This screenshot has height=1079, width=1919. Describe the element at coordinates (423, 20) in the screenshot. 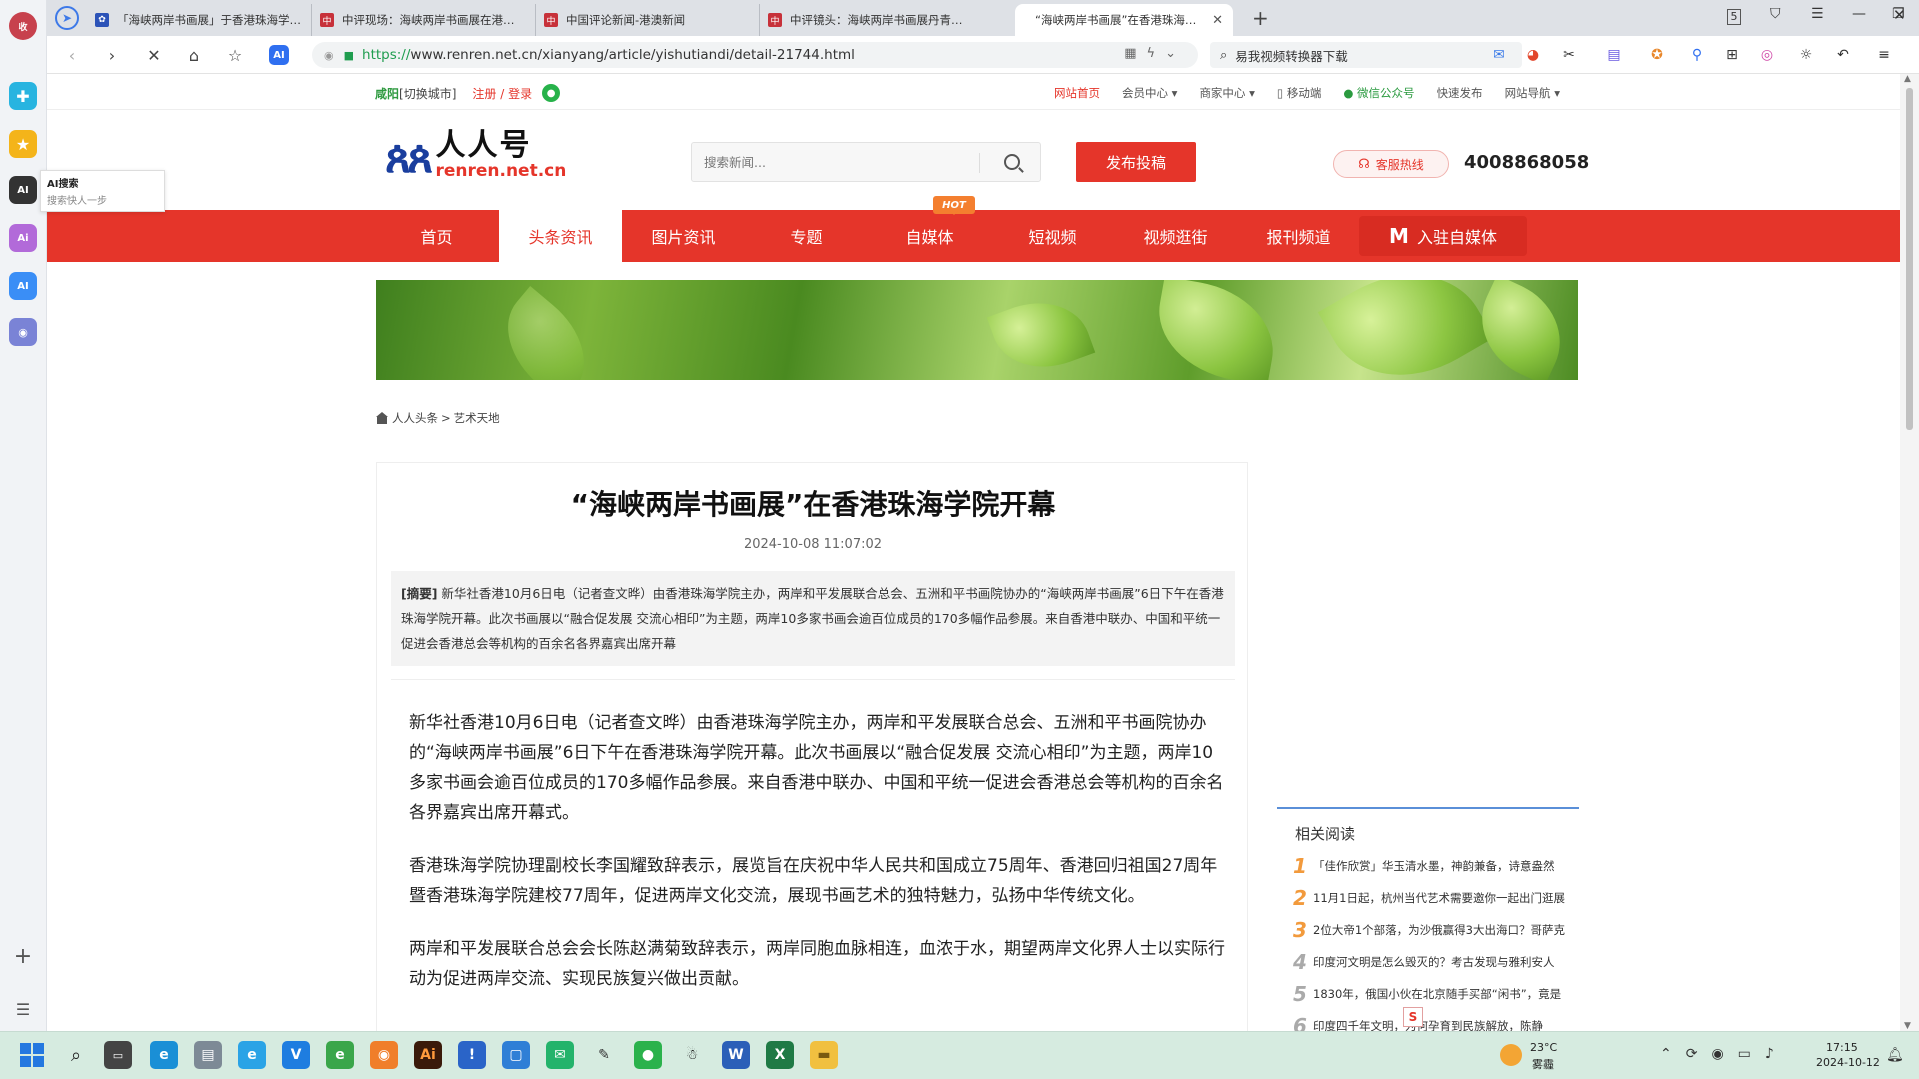

I see `browser-tab: 中 中评现场：海峡两岸书画展在港开幕` at that location.